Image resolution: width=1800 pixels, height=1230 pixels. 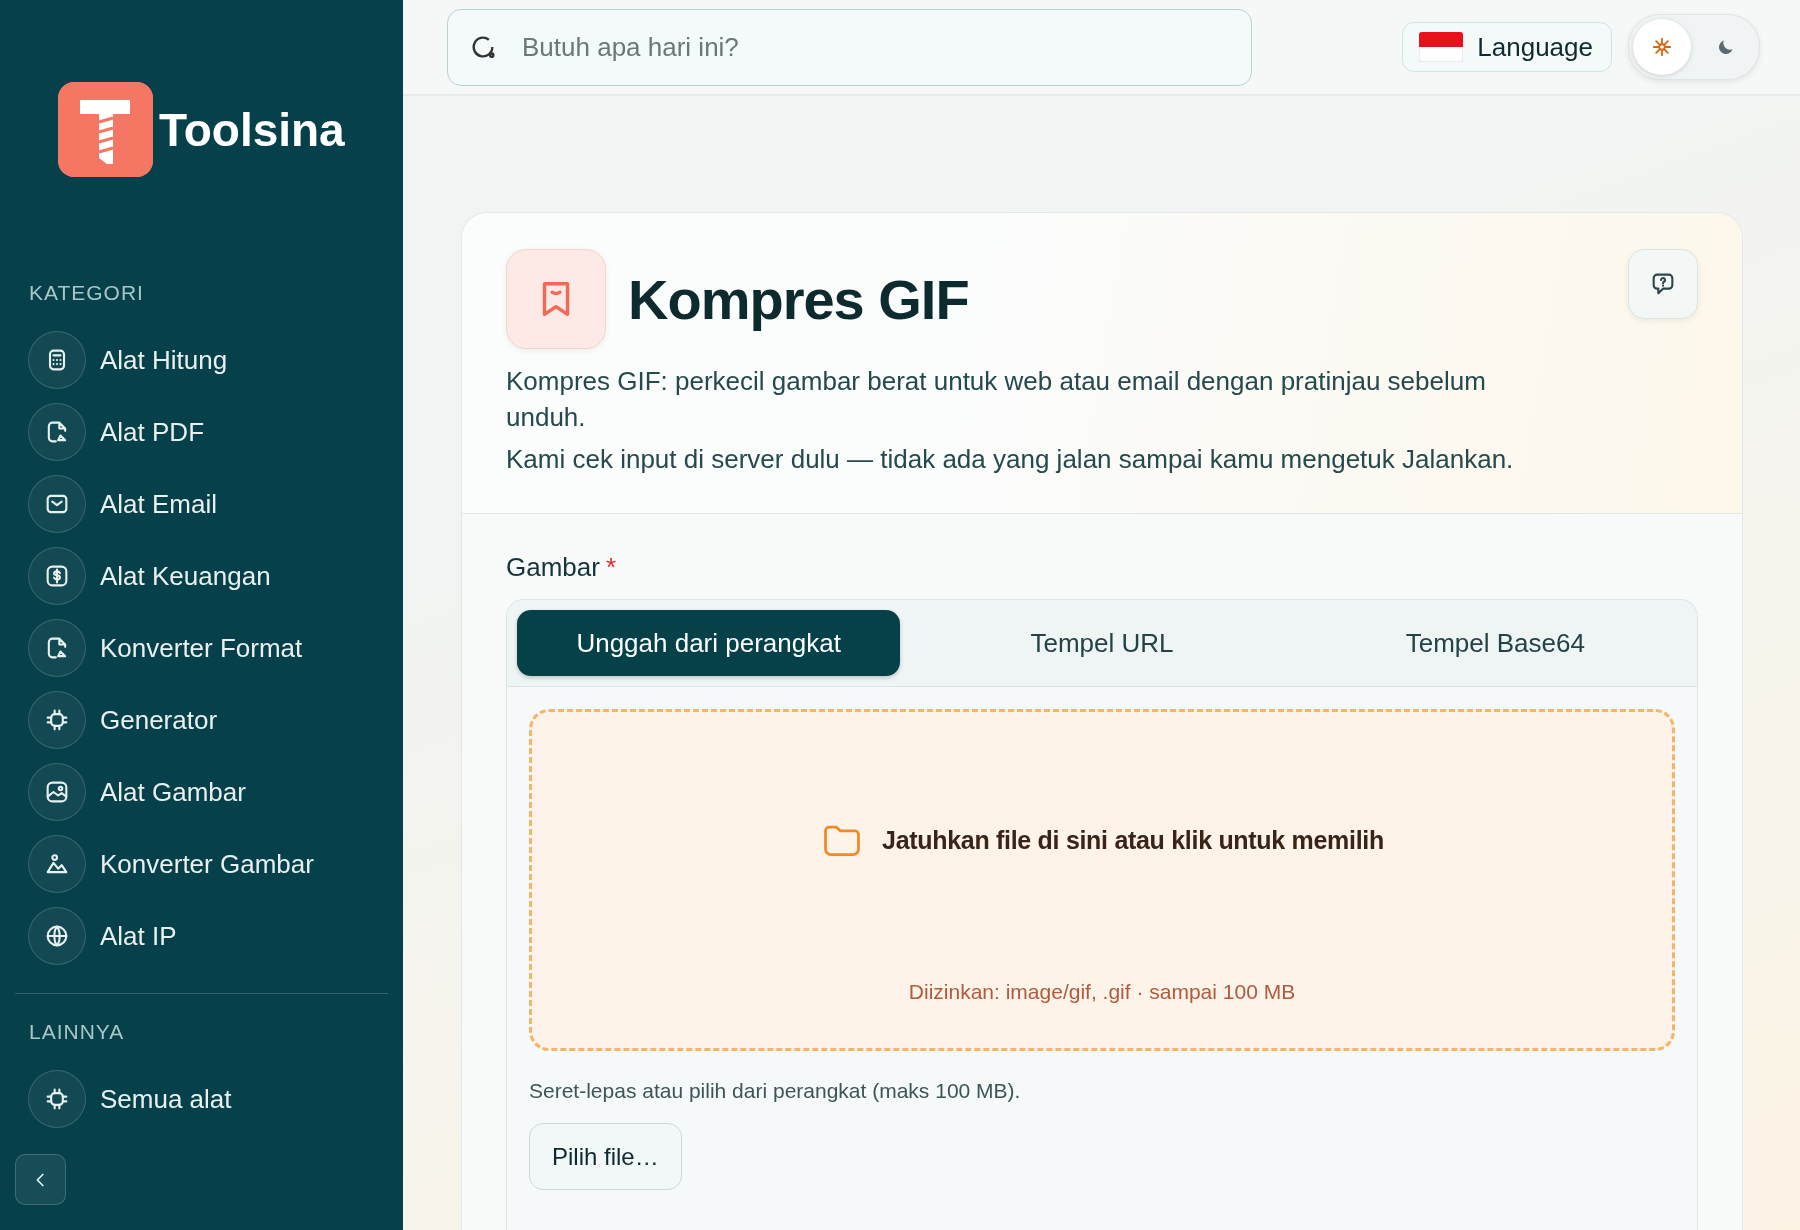 I want to click on tab: Unggah dari perangkat, so click(x=709, y=643).